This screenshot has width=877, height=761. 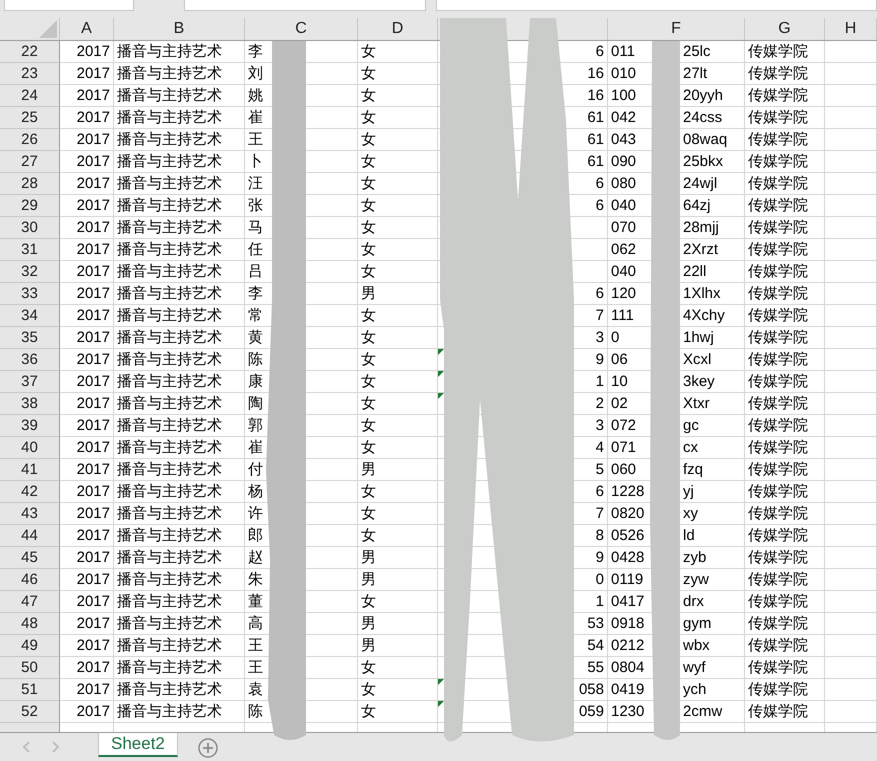 What do you see at coordinates (600, 469) in the screenshot?
I see `table-cell: 5` at bounding box center [600, 469].